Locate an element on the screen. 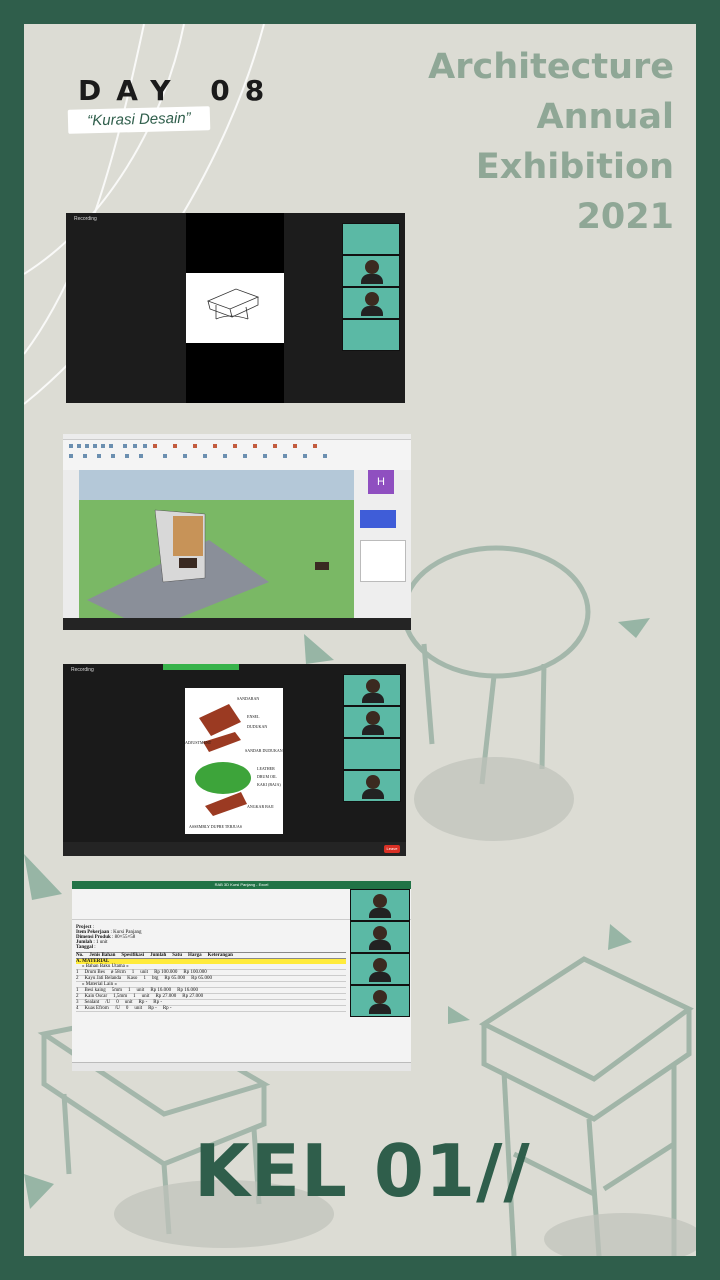 This screenshot has height=1280, width=720. table-cell: 1,5mm is located at coordinates (120, 996).